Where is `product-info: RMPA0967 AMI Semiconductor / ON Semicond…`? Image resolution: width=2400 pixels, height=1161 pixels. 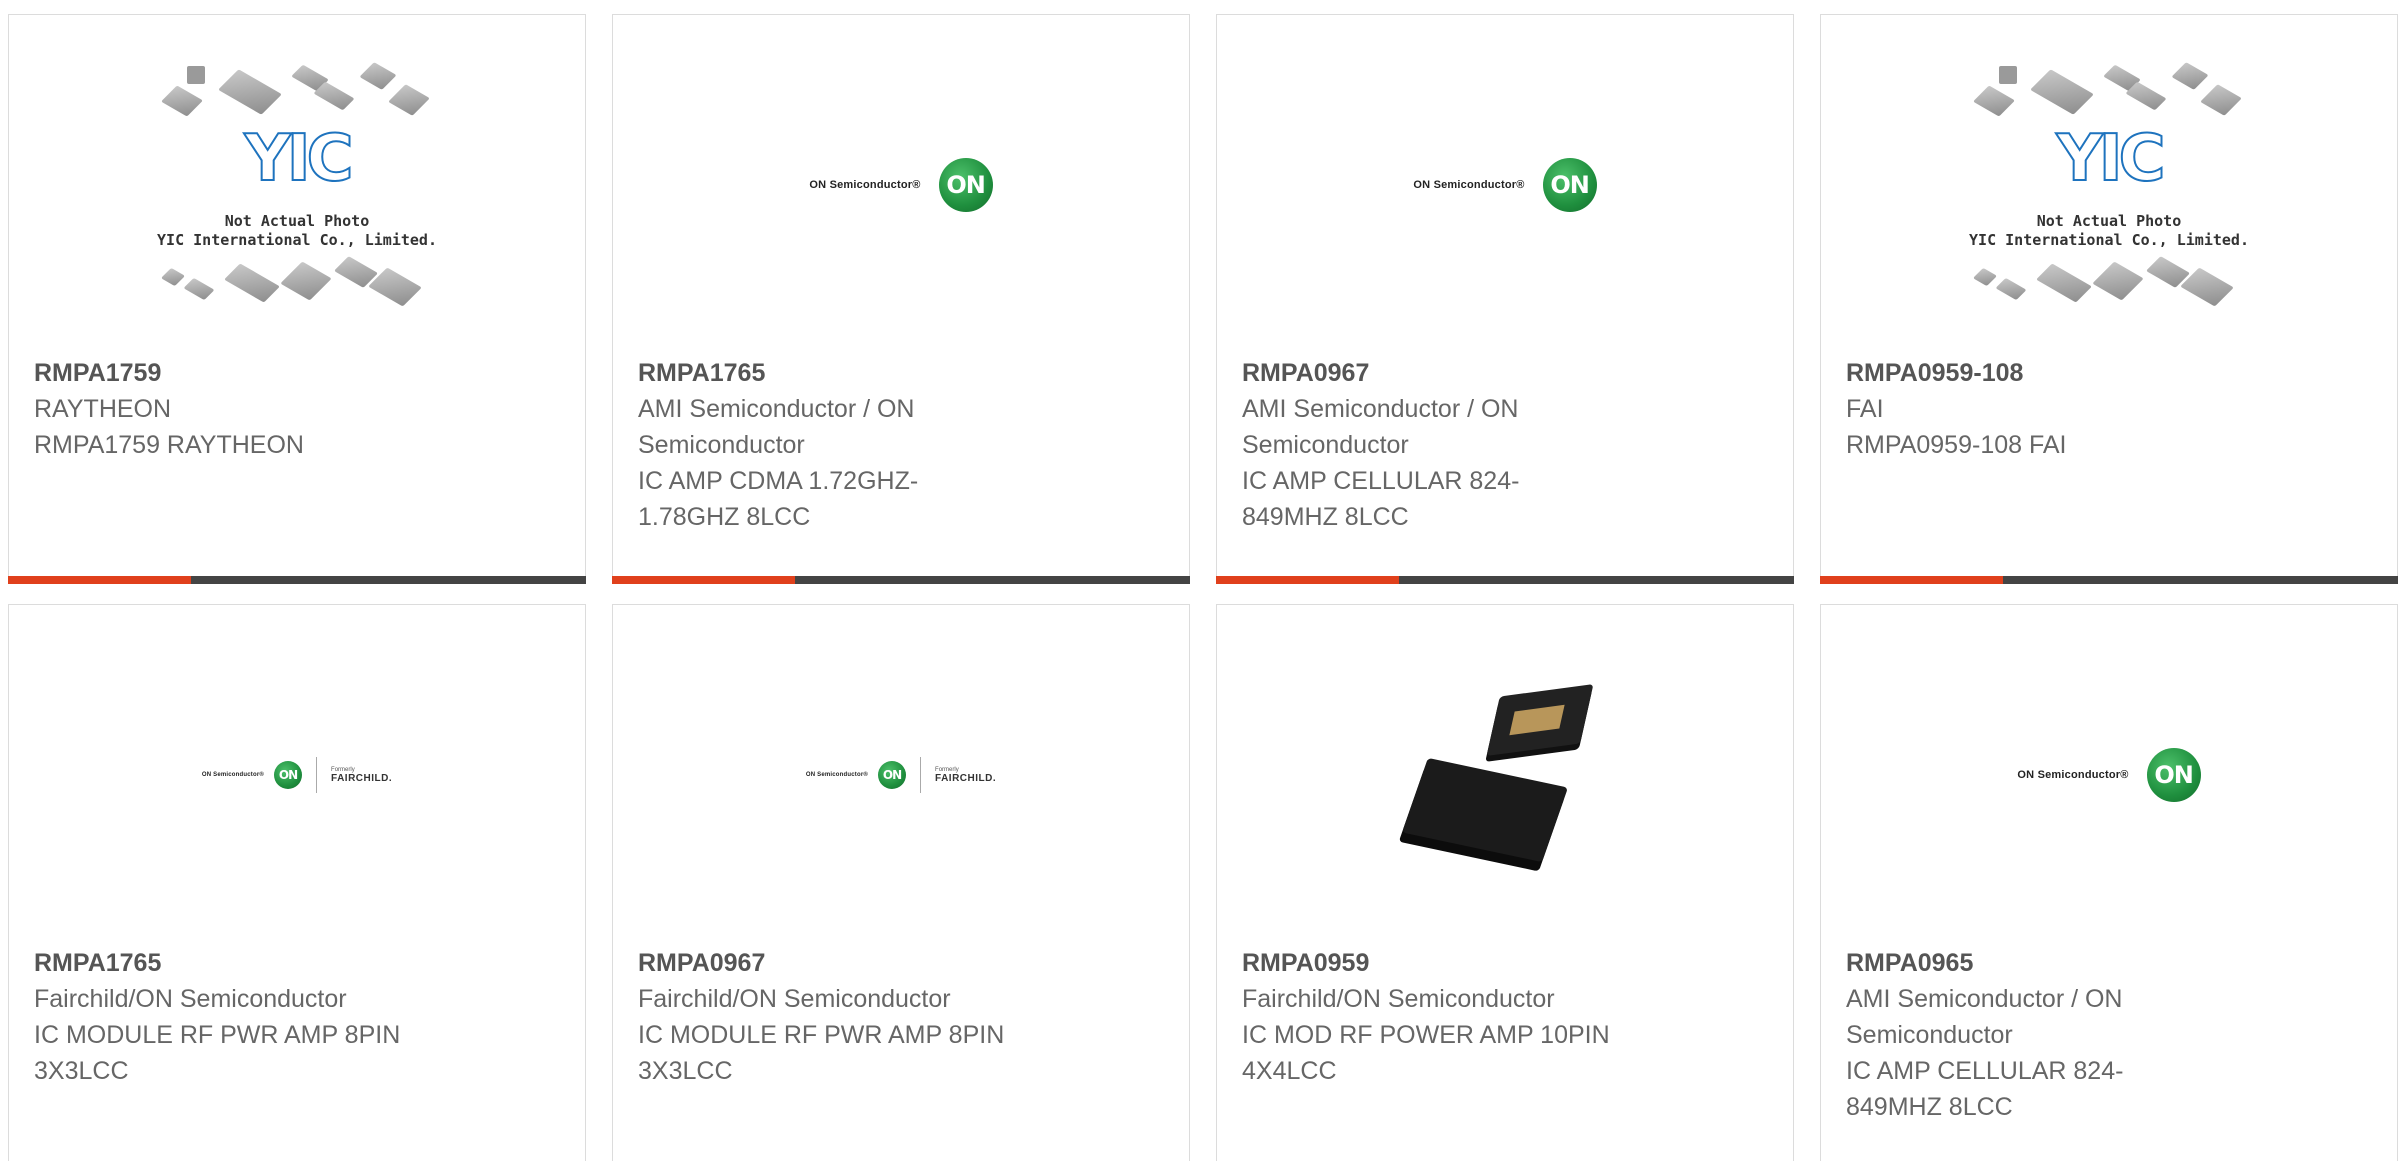
product-info: RMPA0967 AMI Semiconductor / ON Semicond… is located at coordinates (1507, 445).